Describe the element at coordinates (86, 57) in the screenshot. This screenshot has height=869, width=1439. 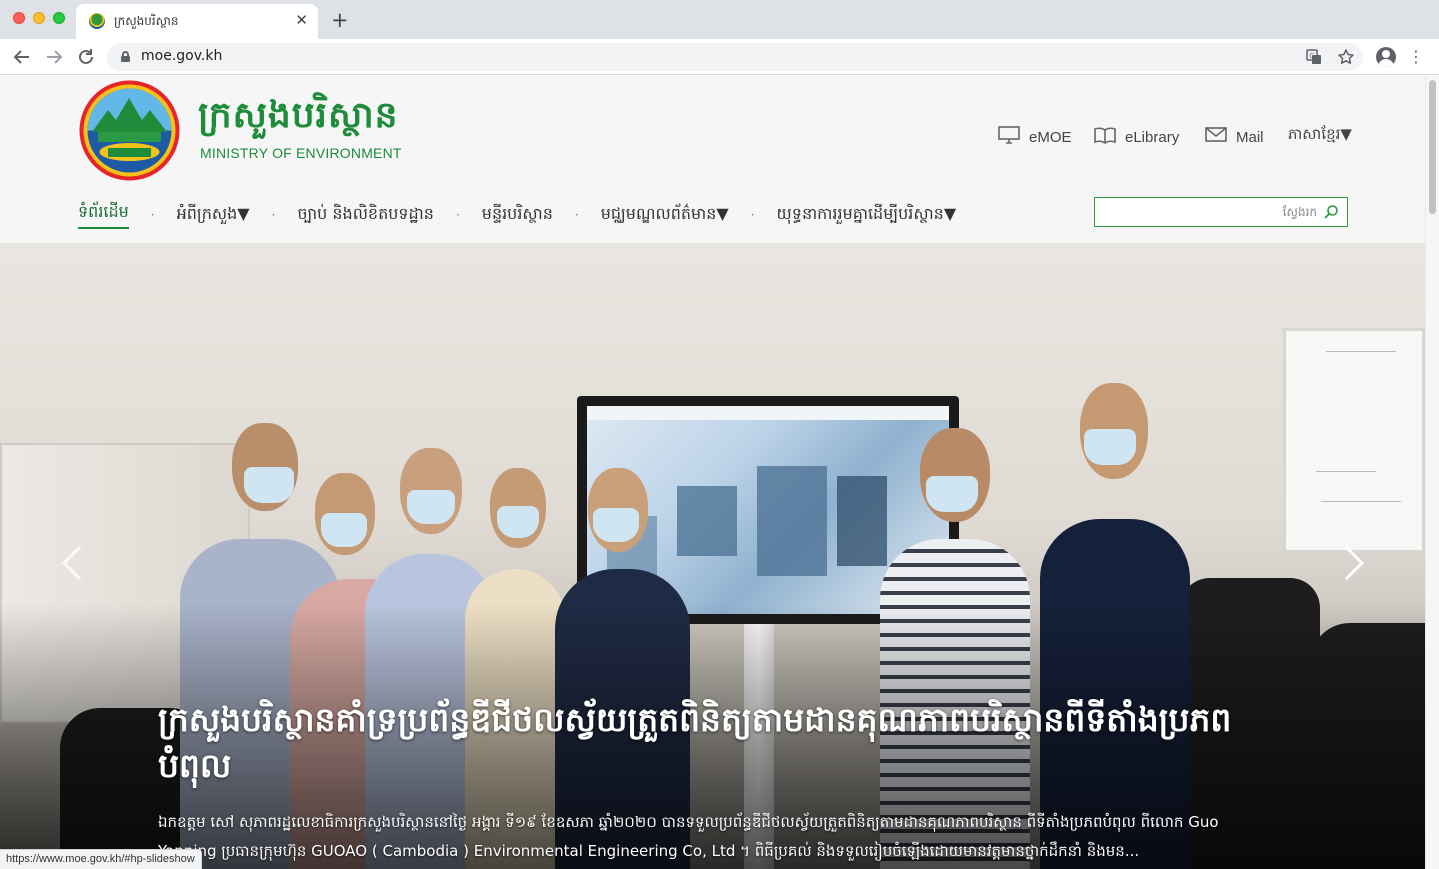
I see `reload-icon` at that location.